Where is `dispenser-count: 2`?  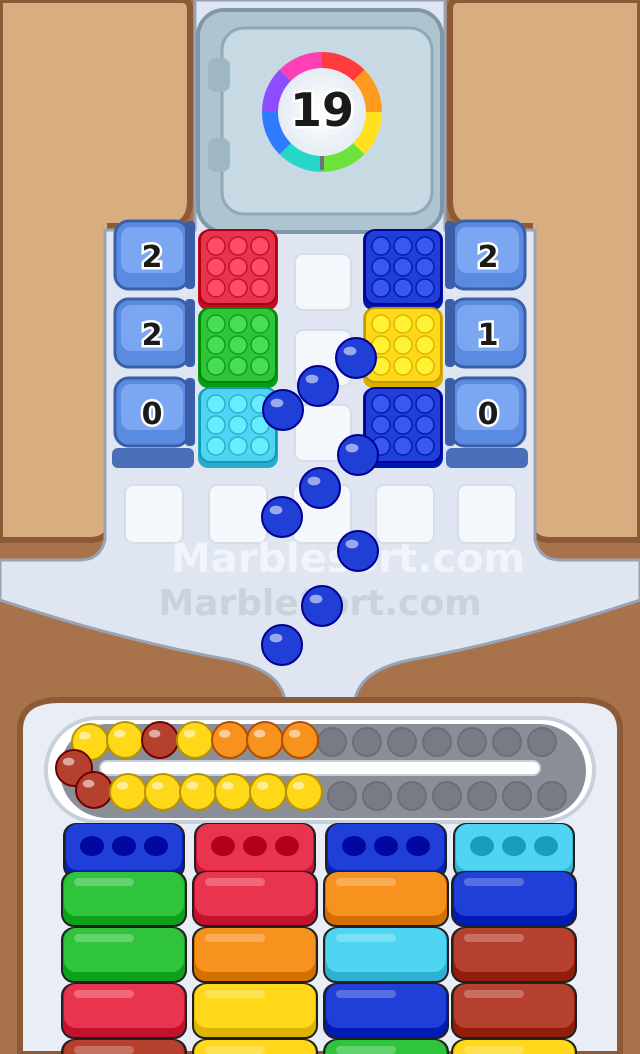
dispenser-count: 2 is located at coordinates (488, 257).